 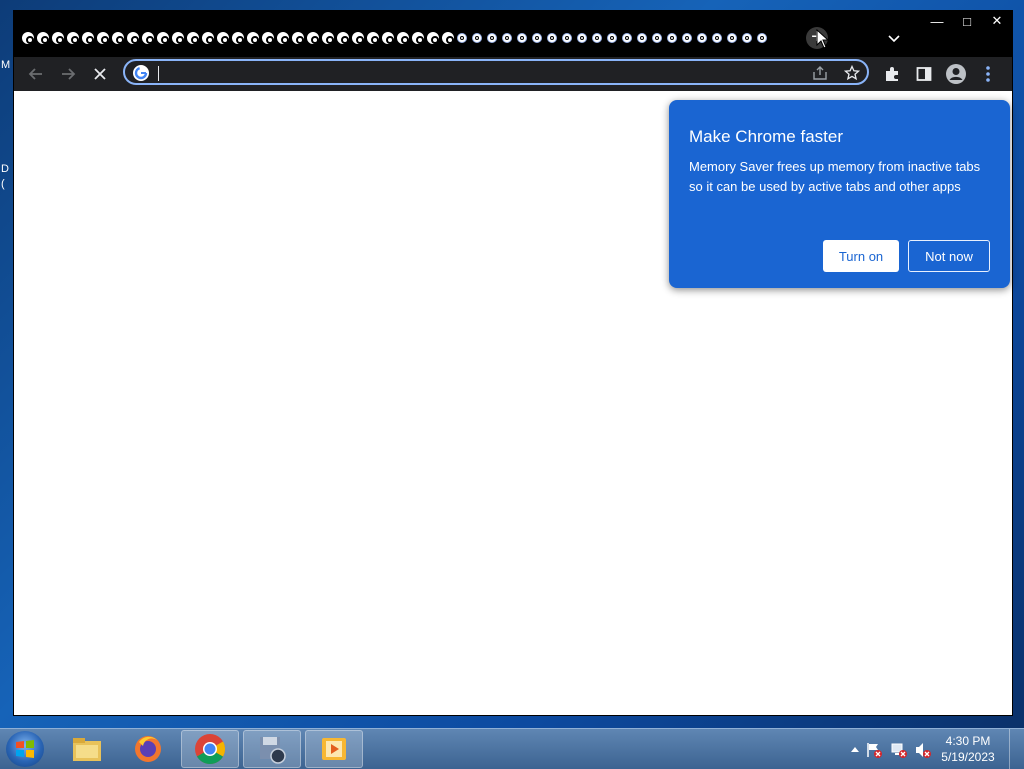 What do you see at coordinates (949, 256) in the screenshot?
I see `not-now-button: Not now` at bounding box center [949, 256].